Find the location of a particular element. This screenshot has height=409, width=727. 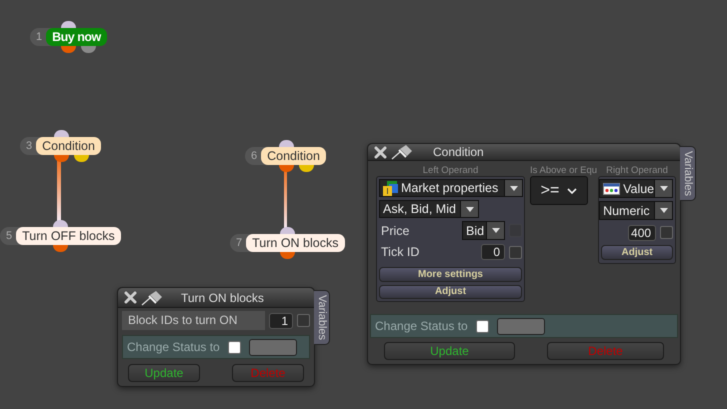

input-field: 1 is located at coordinates (281, 320).